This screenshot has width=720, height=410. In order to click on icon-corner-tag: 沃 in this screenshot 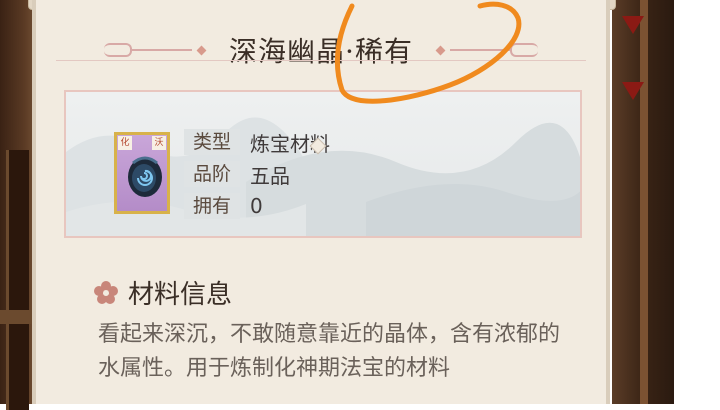, I will do `click(159, 143)`.